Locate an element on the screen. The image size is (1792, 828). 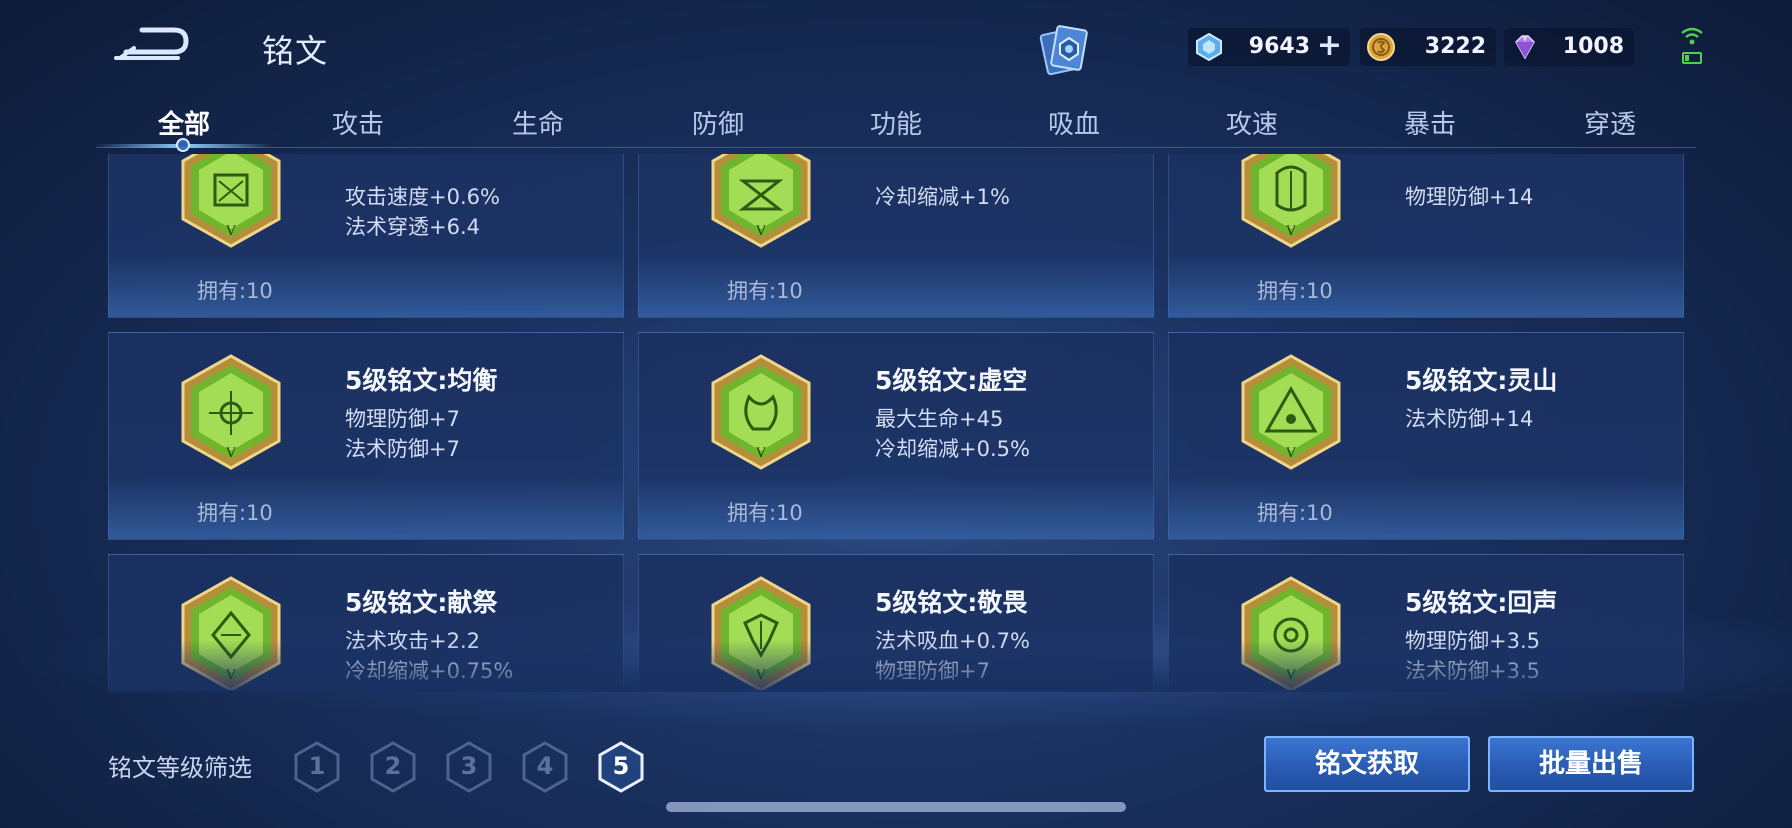
gem-currency: 1008 is located at coordinates (1569, 47).